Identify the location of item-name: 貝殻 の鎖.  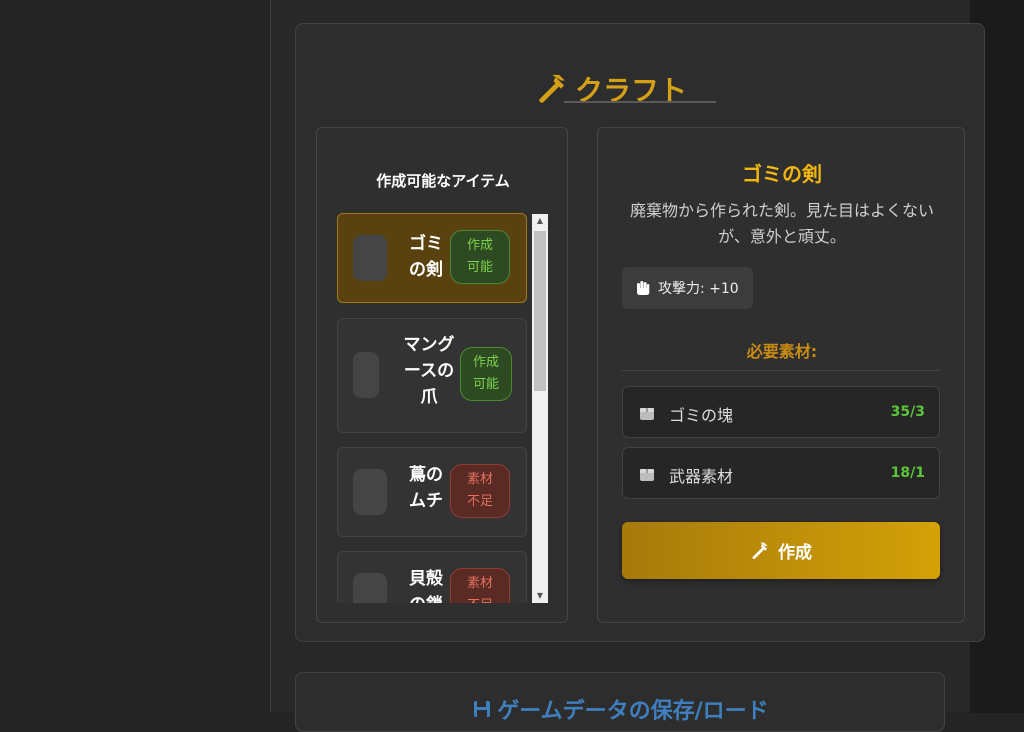
(426, 586).